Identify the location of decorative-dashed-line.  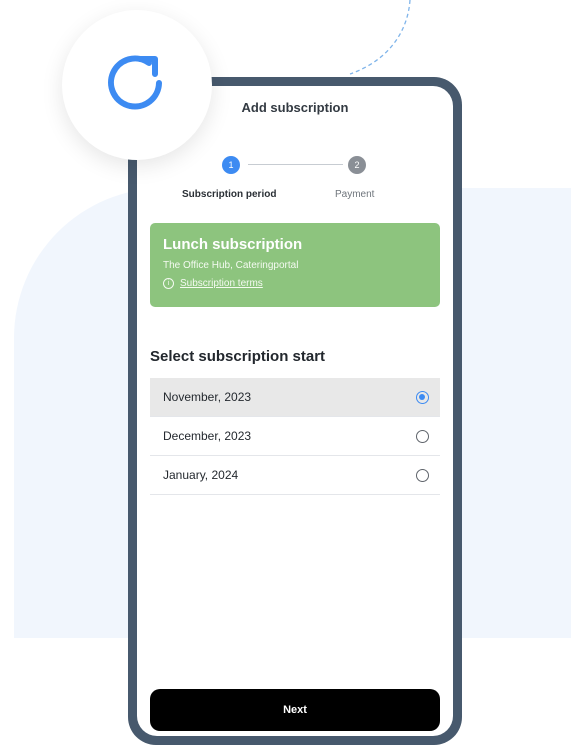
(380, 37).